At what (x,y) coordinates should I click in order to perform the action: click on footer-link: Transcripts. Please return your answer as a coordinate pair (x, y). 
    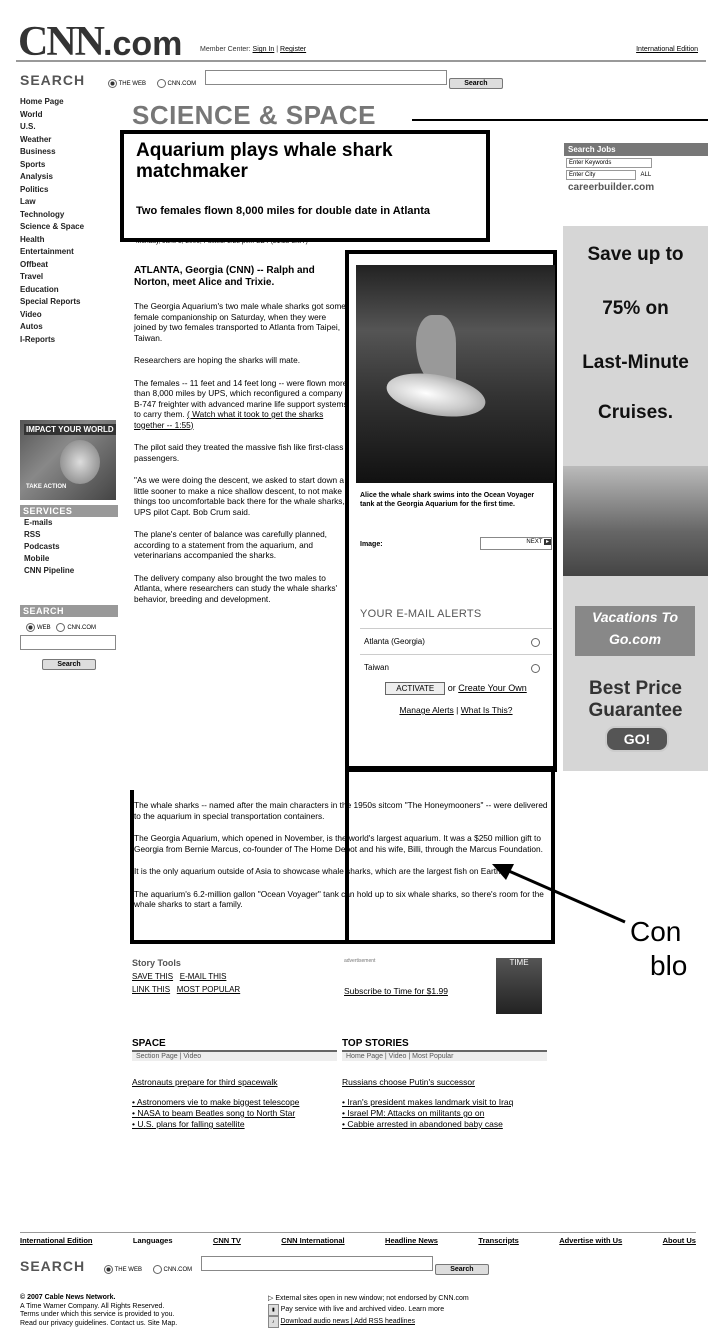
    Looking at the image, I should click on (498, 1240).